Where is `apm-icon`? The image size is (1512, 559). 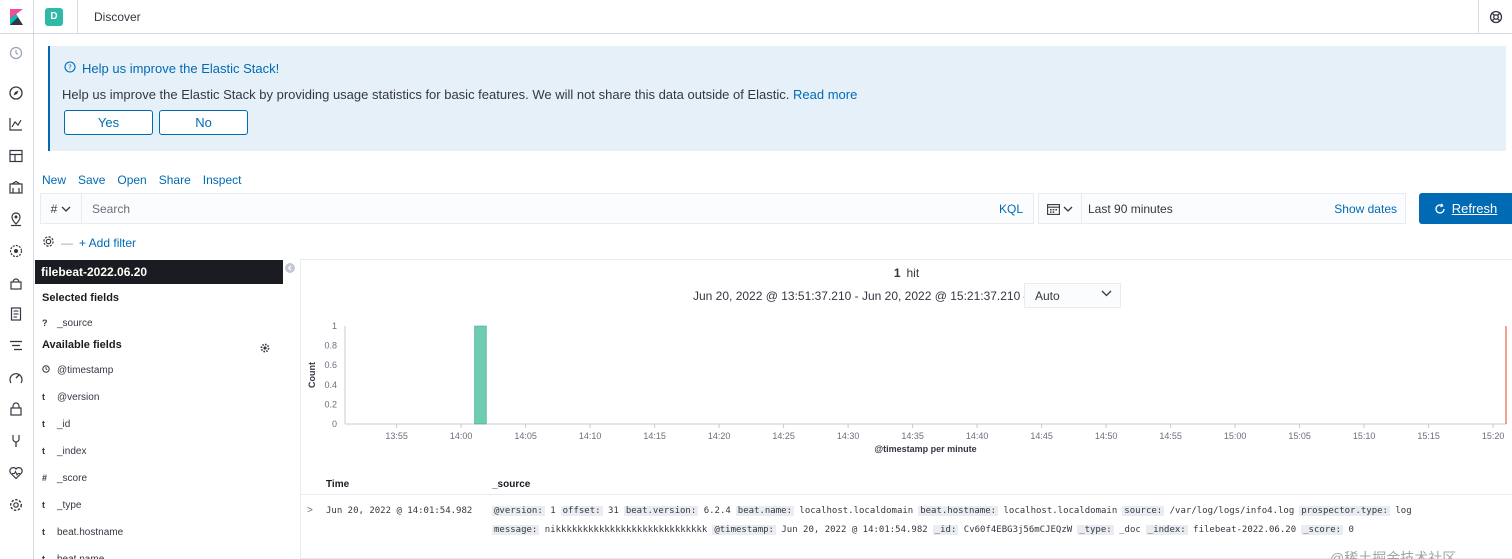 apm-icon is located at coordinates (16, 346).